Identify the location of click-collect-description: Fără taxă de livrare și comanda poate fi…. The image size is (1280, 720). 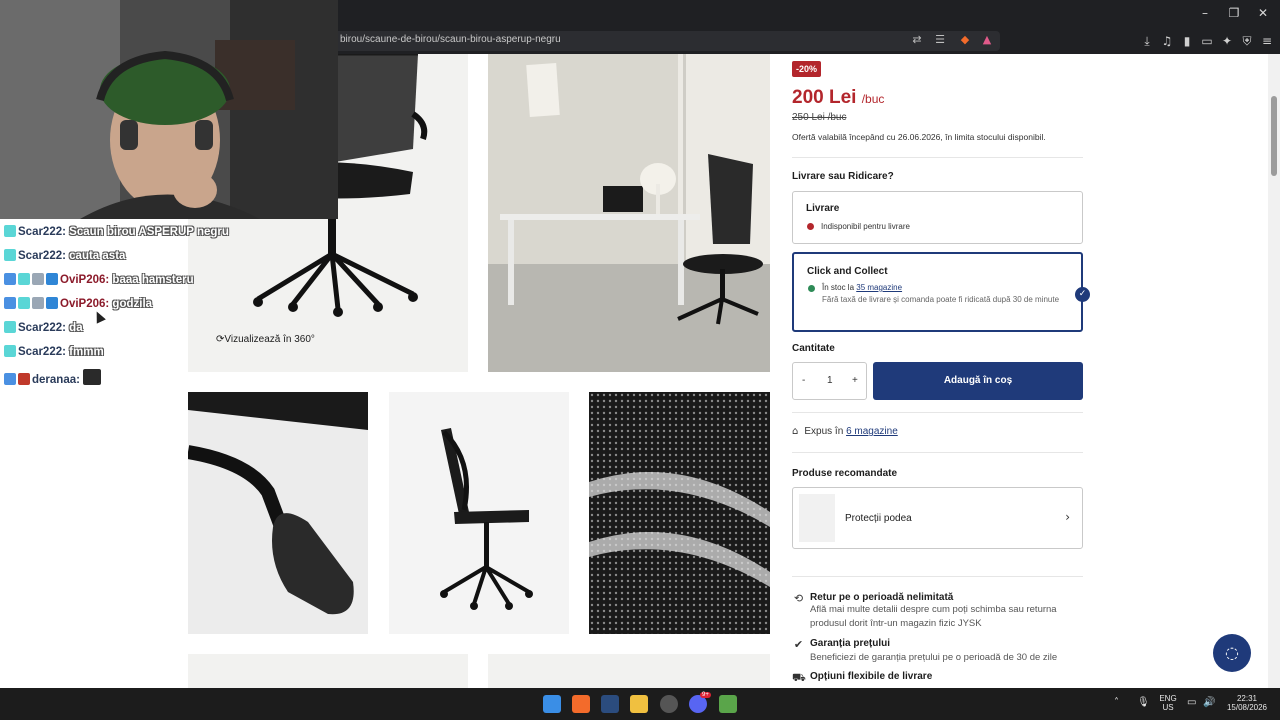
(941, 299).